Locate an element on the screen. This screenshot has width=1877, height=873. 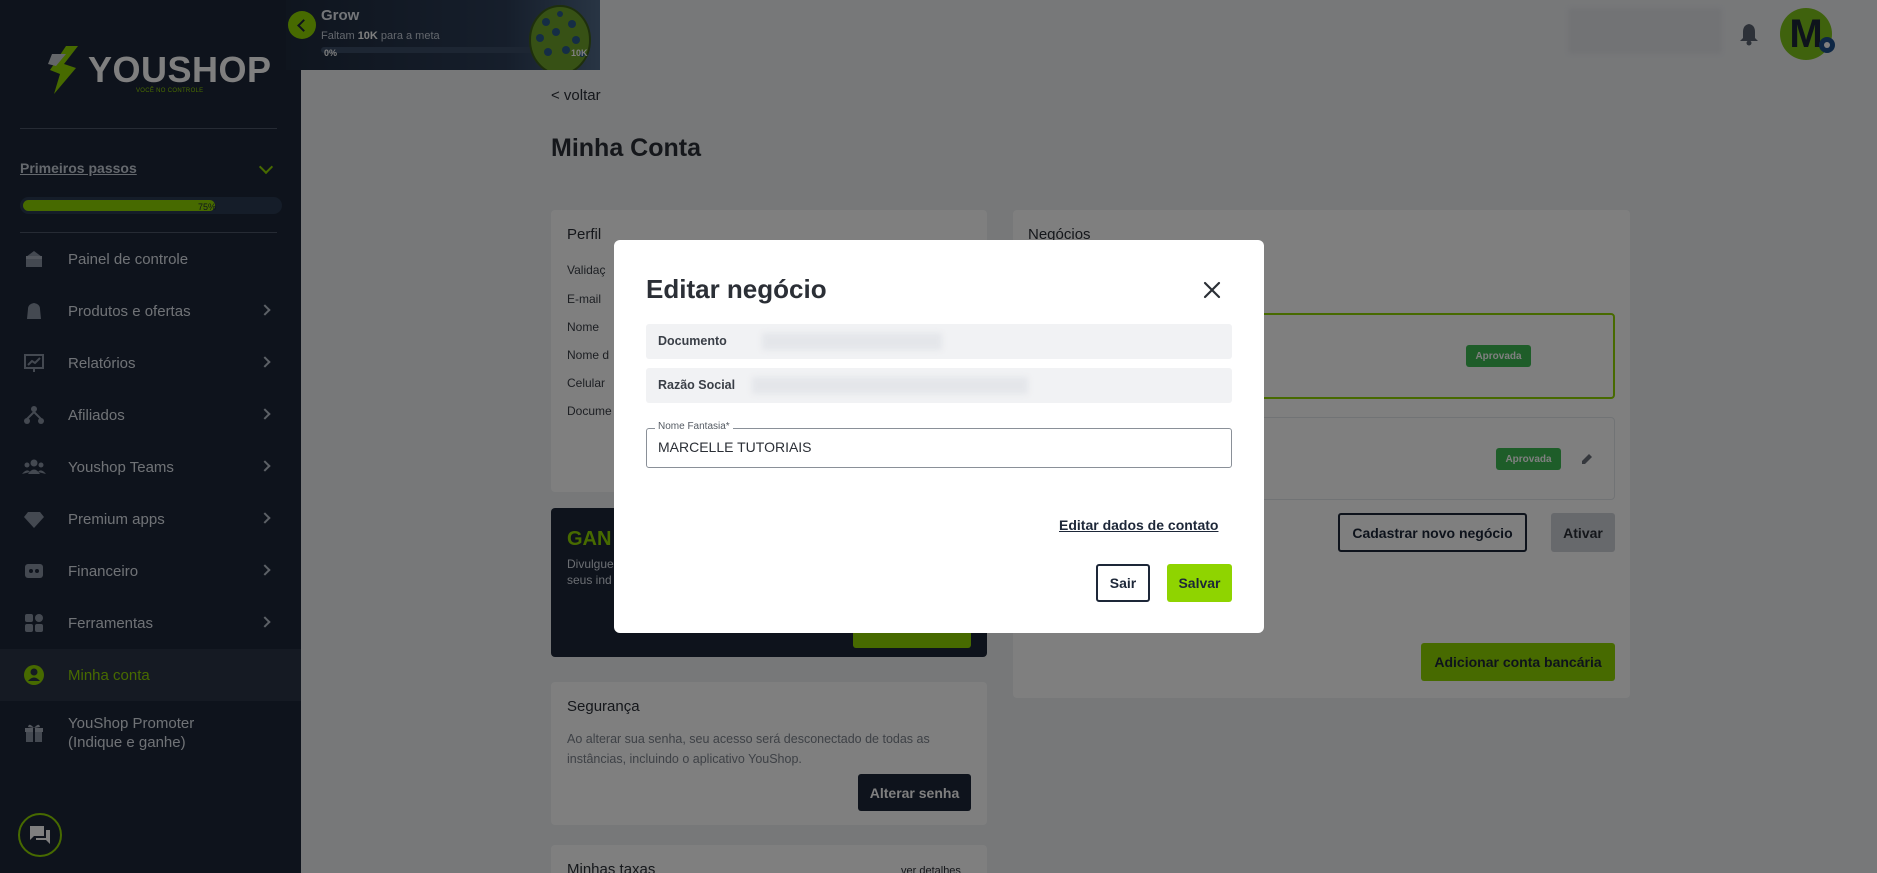
razao-social-label: Razão Social is located at coordinates (697, 385).